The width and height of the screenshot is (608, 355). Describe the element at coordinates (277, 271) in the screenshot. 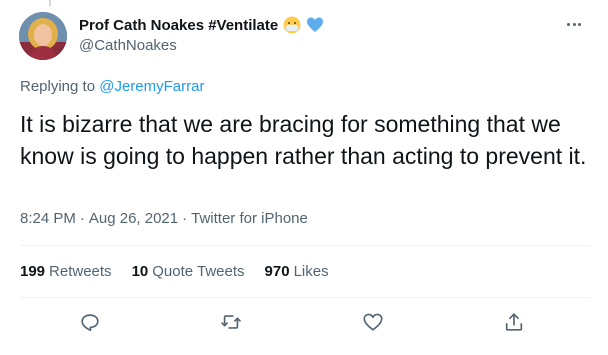

I see `likes-count: 970` at that location.